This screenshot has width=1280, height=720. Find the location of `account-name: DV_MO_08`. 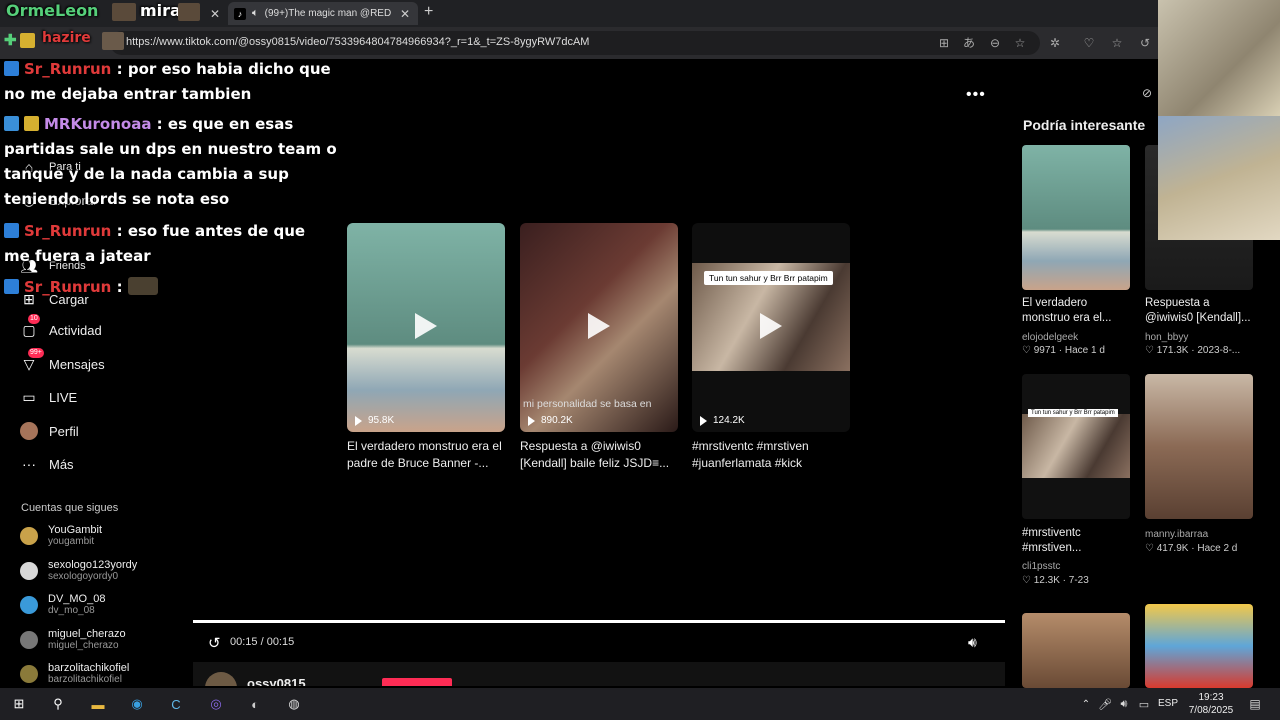

account-name: DV_MO_08 is located at coordinates (77, 599).